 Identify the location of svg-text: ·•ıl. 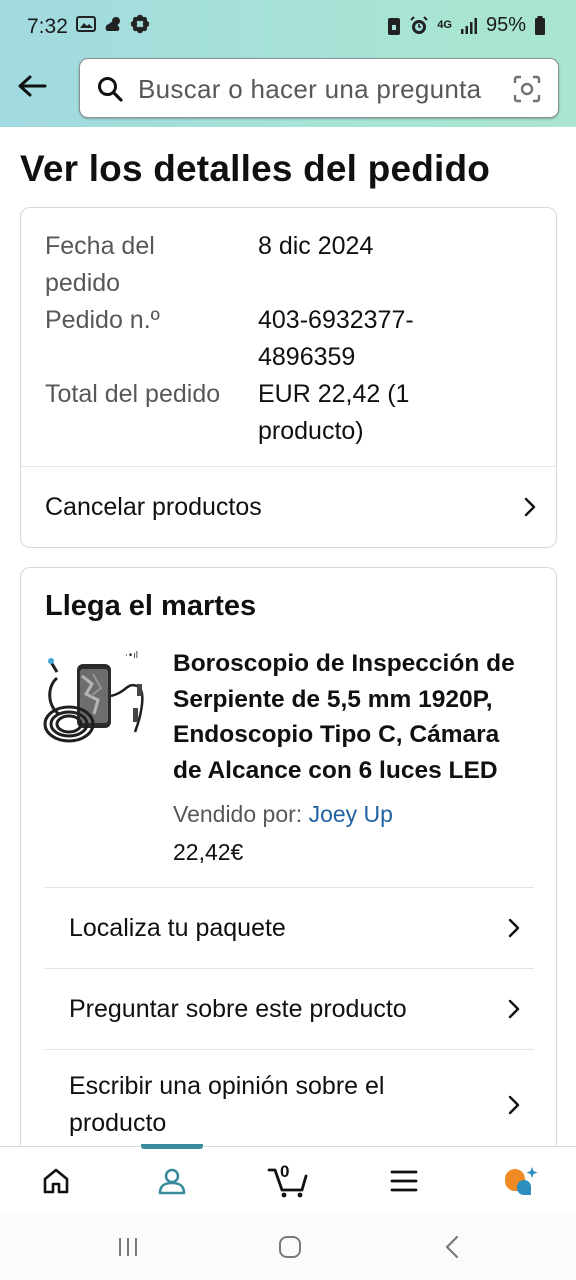
(131, 656).